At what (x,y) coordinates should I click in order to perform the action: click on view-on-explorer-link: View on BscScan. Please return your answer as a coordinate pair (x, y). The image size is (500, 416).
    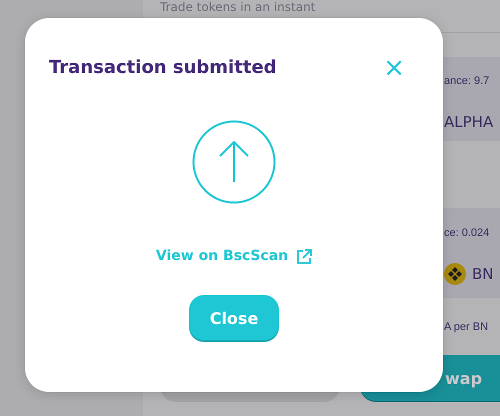
    Looking at the image, I should click on (234, 256).